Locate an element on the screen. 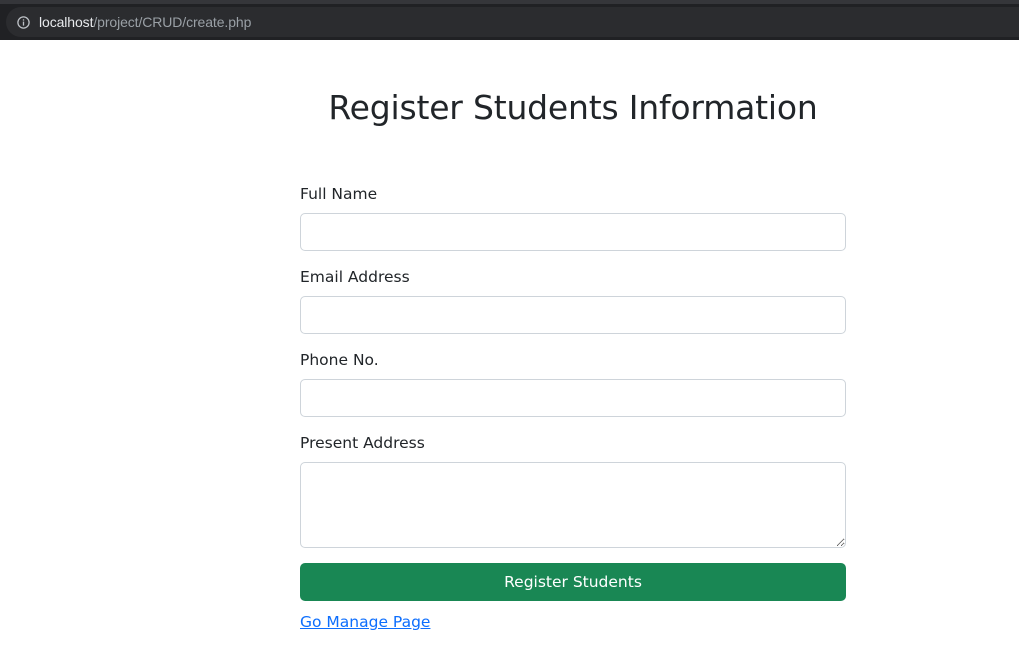  url-host: localhost is located at coordinates (66, 22).